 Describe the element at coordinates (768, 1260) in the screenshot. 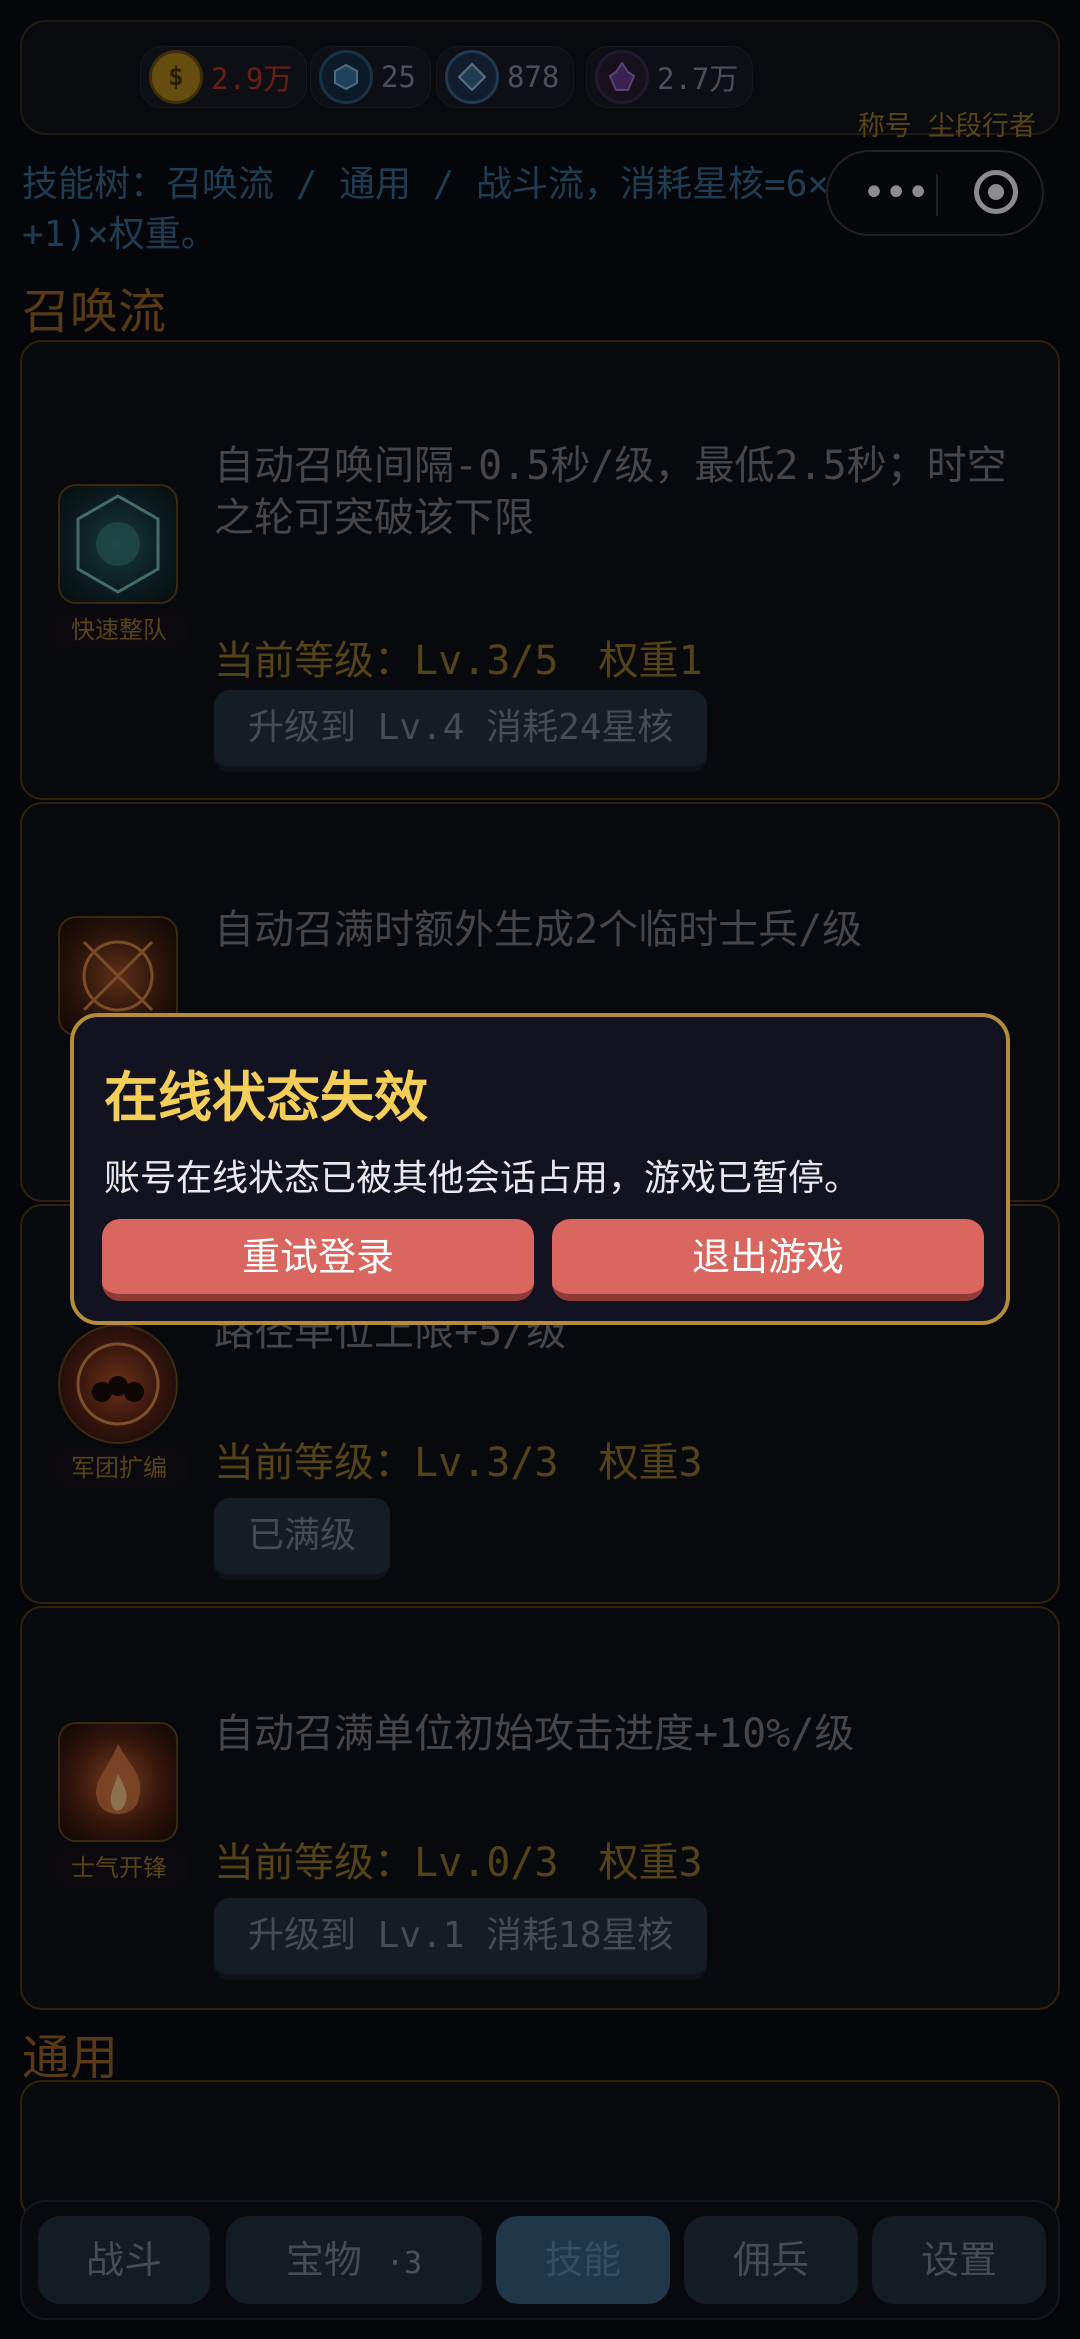

I see `exit-game-button: 退出游戏` at that location.